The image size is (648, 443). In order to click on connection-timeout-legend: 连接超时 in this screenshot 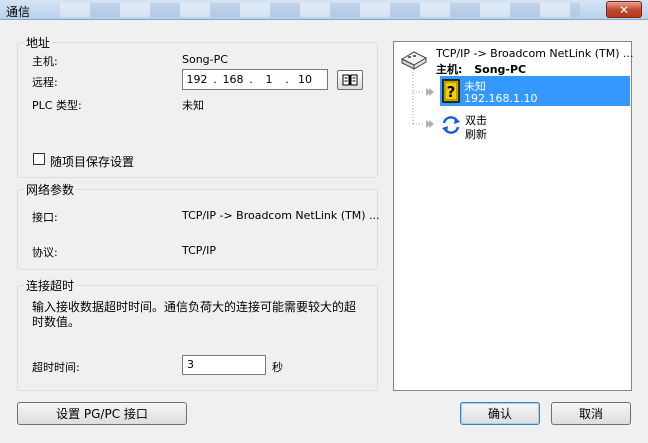, I will do `click(50, 286)`.